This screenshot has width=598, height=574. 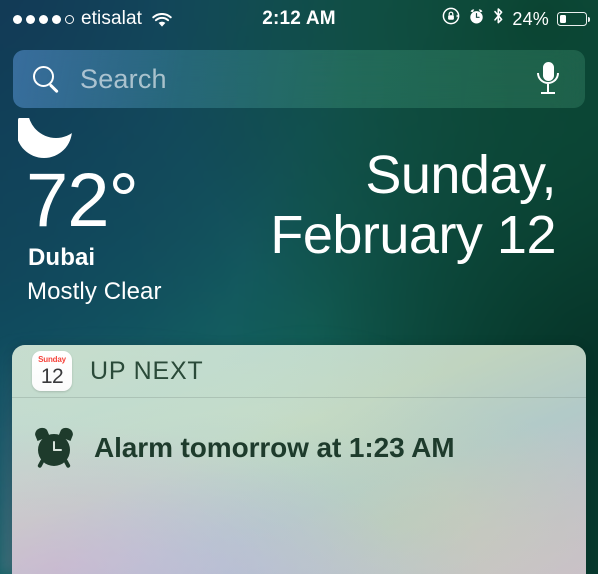 I want to click on weather-temperature: 72°, so click(x=82, y=200).